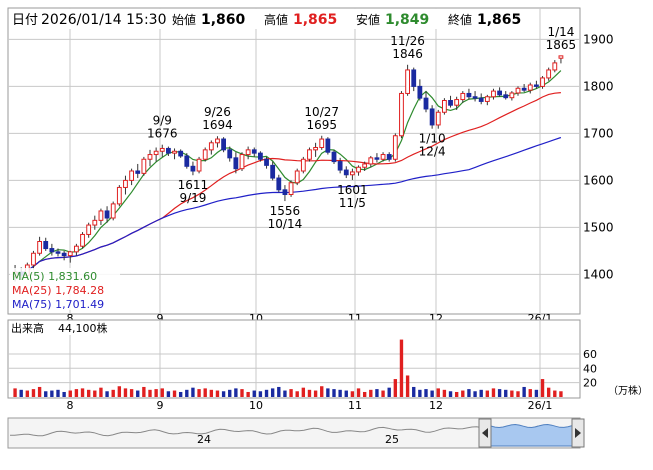 The image size is (653, 470). What do you see at coordinates (193, 191) in the screenshot?
I see `annotation: 16119/19` at bounding box center [193, 191].